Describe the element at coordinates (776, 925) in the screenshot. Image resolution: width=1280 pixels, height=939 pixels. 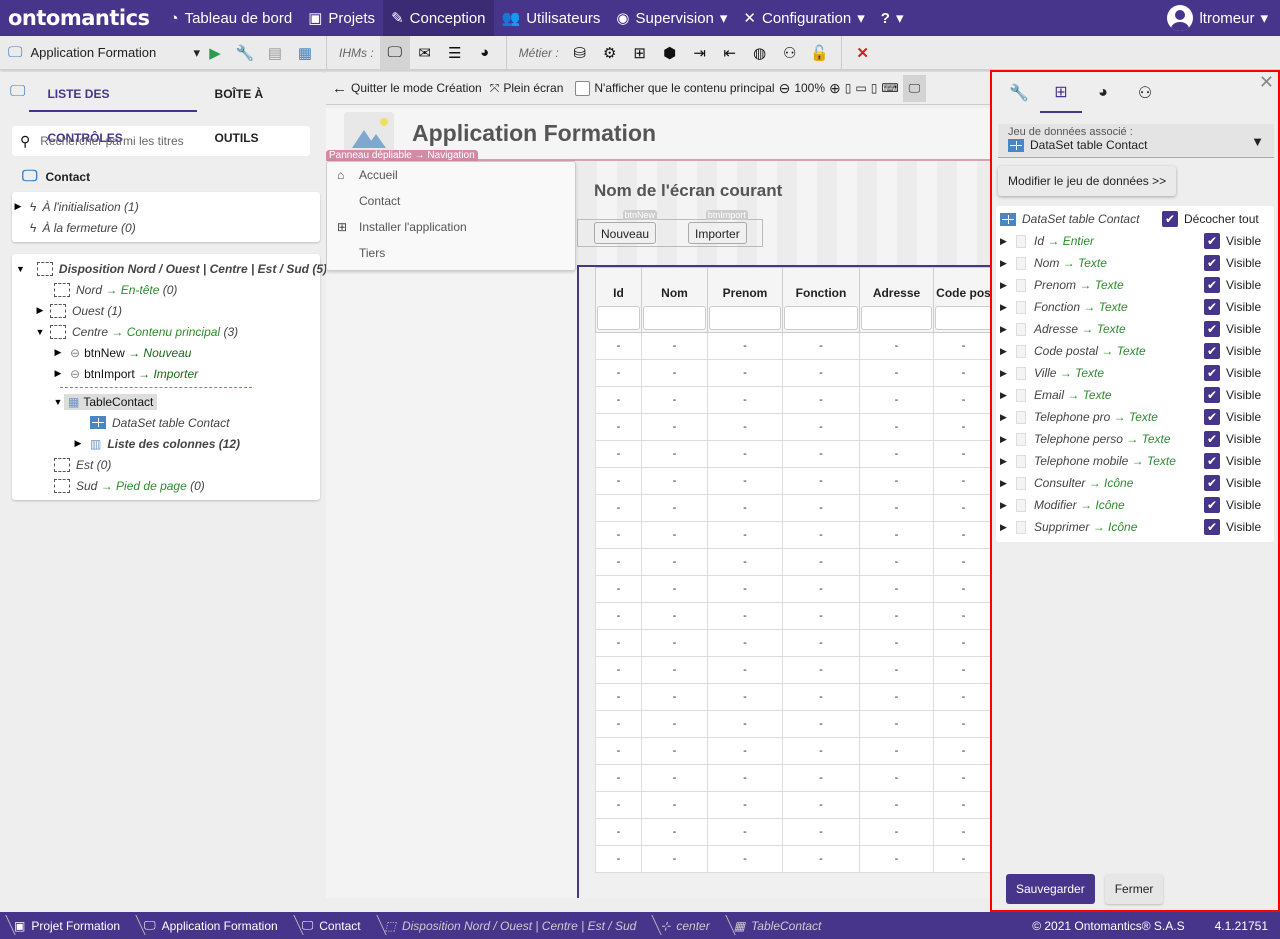
I see `crumb-table: ▦ TableContact` at that location.